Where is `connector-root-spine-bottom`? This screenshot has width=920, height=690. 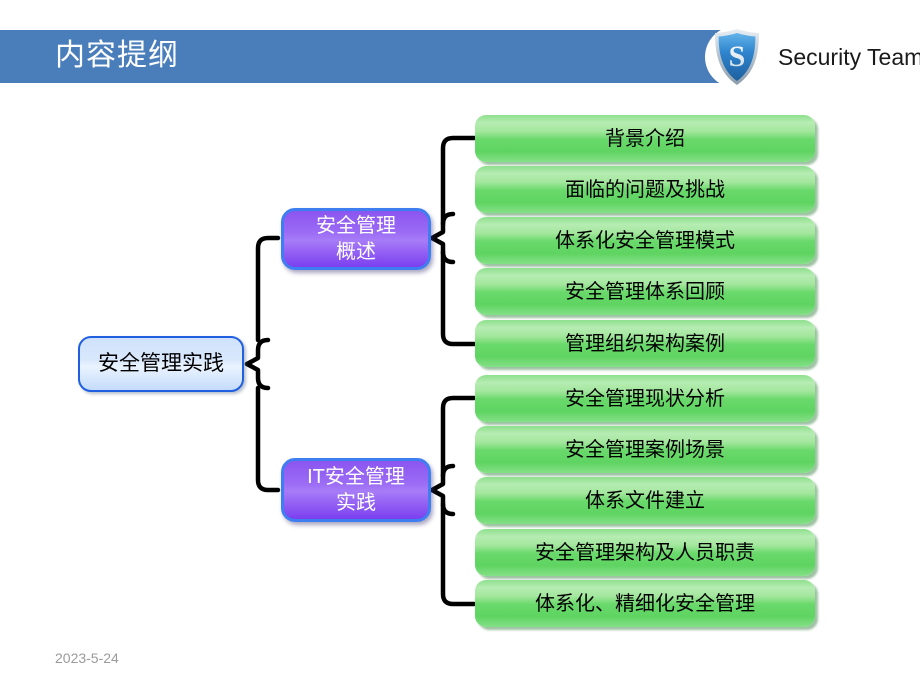
connector-root-spine-bottom is located at coordinates (257, 376).